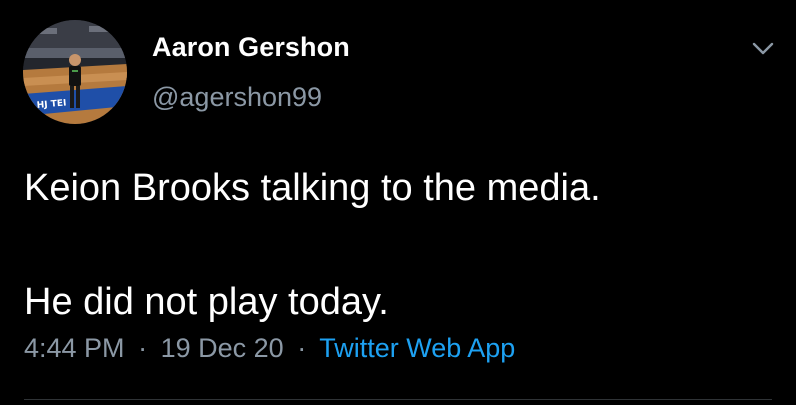 Image resolution: width=796 pixels, height=405 pixels. I want to click on tweet-source-link: Twitter Web App, so click(417, 348).